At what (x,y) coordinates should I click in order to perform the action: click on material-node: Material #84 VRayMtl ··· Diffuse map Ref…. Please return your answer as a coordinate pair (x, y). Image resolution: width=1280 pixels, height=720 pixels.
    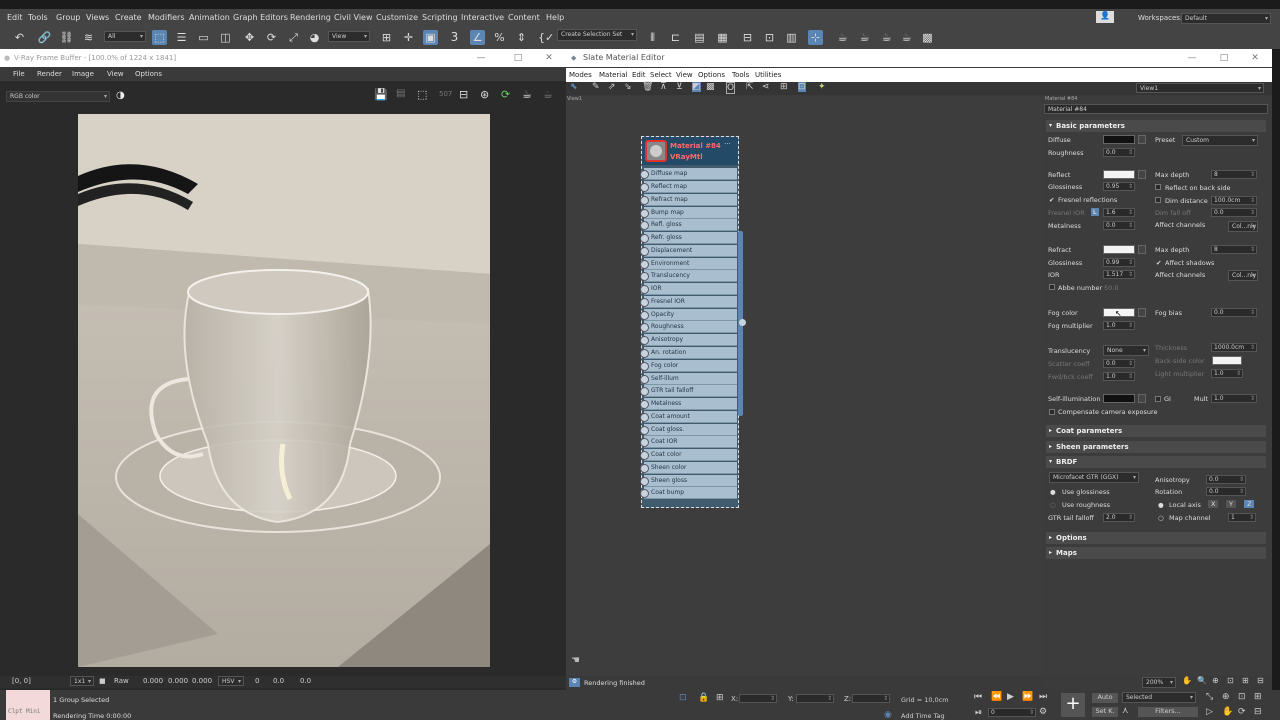
    Looking at the image, I should click on (693, 322).